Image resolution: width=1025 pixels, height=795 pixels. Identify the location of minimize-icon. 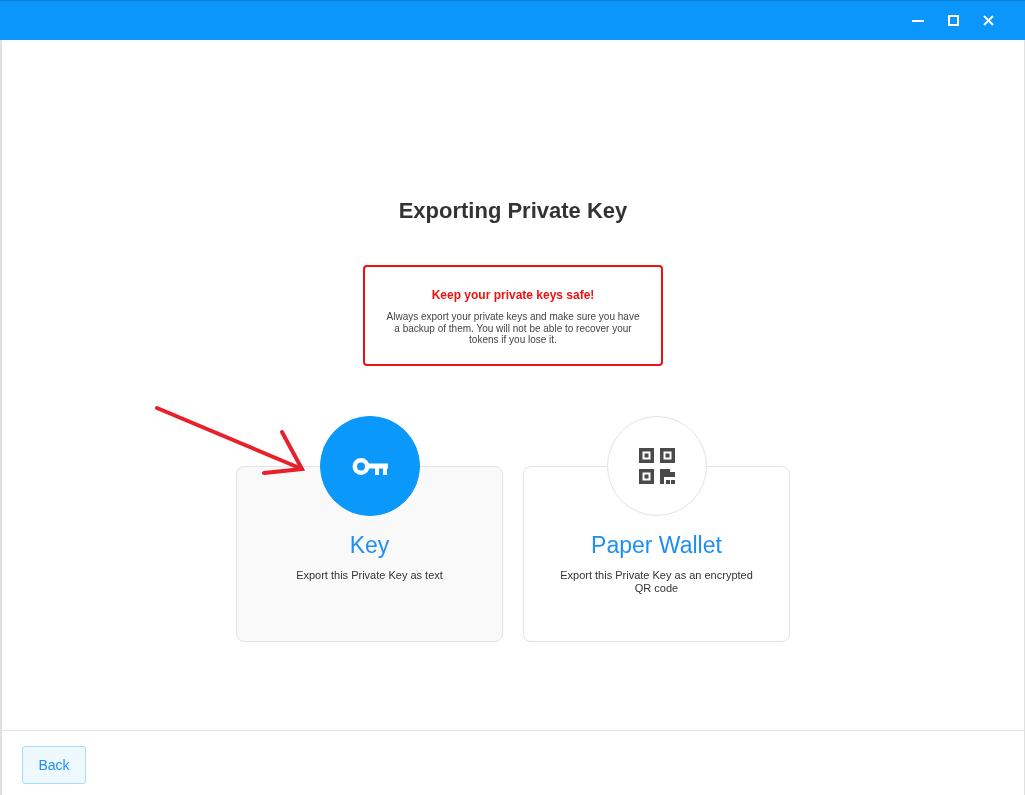
(918, 20).